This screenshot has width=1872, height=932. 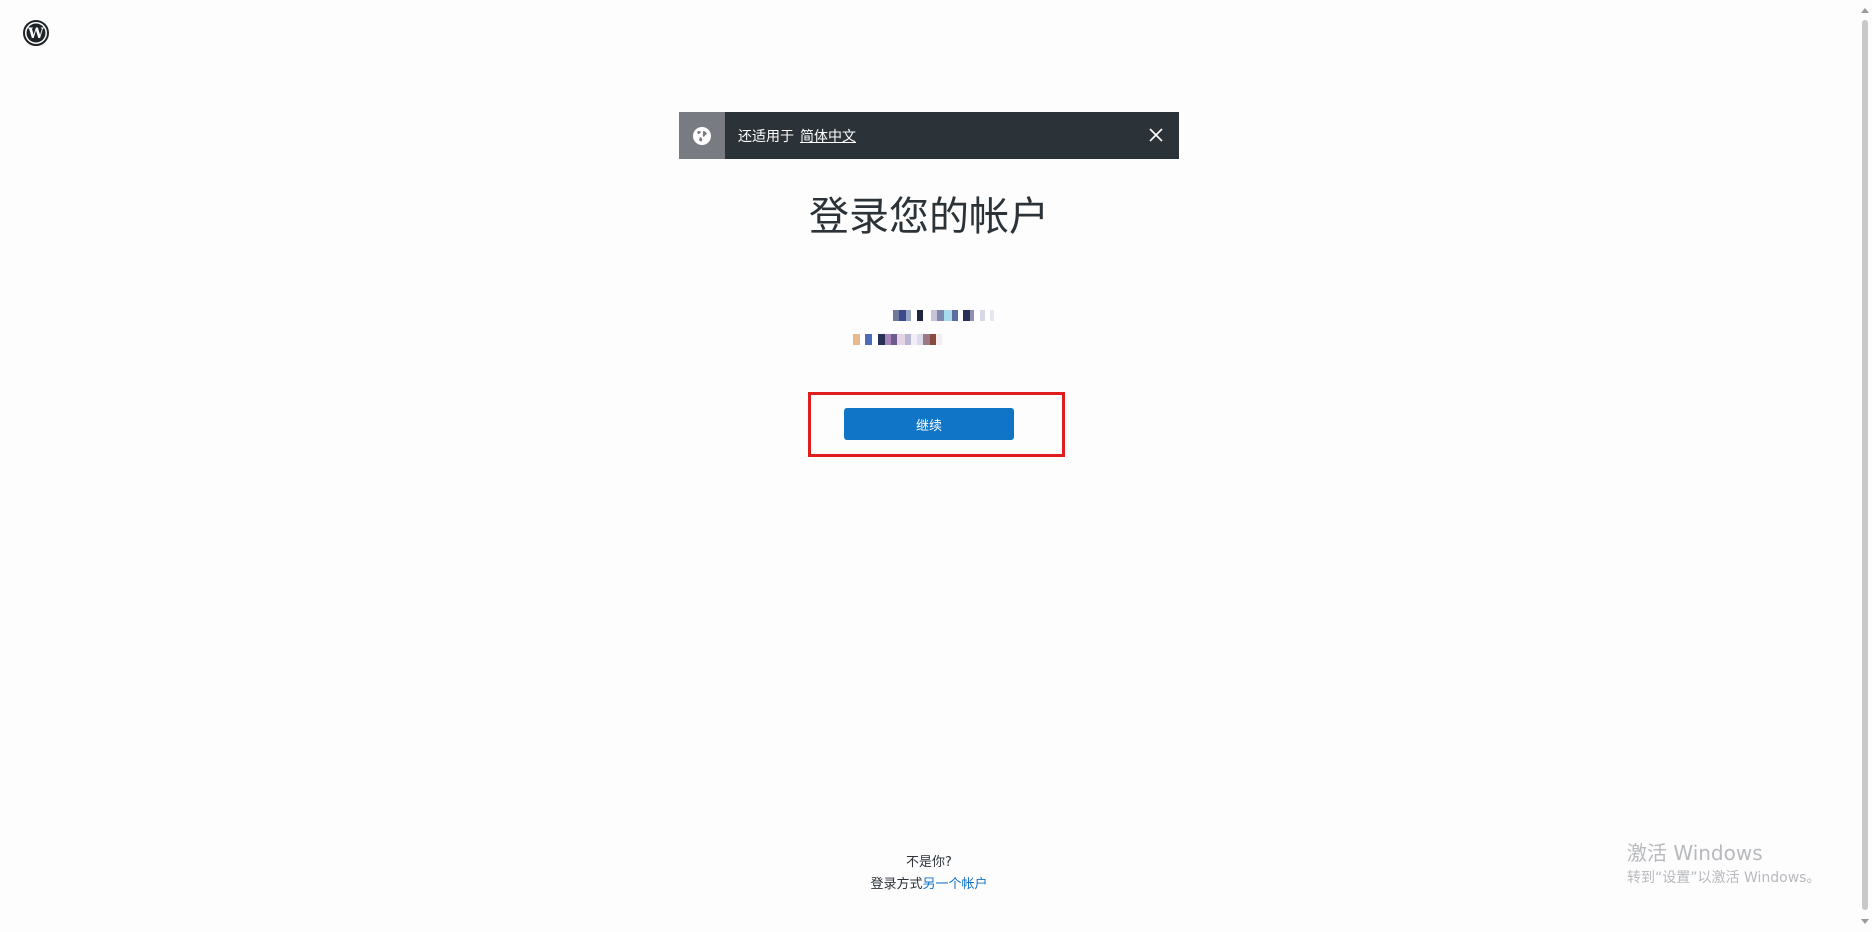 I want to click on language-notice: 还适用于 简体中文, so click(x=929, y=135).